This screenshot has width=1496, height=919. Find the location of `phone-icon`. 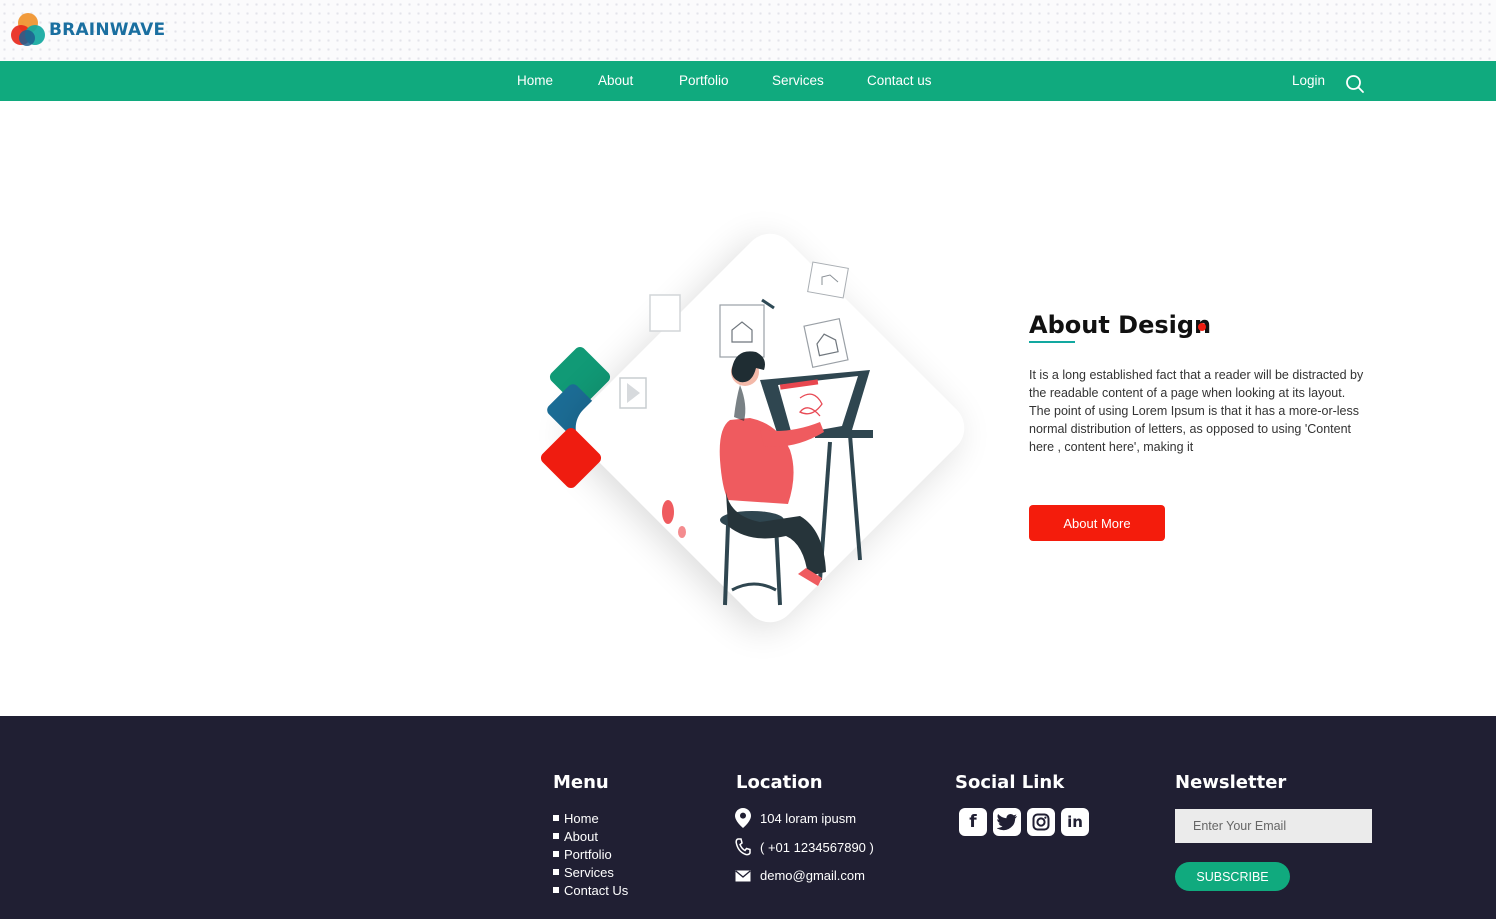

phone-icon is located at coordinates (743, 847).